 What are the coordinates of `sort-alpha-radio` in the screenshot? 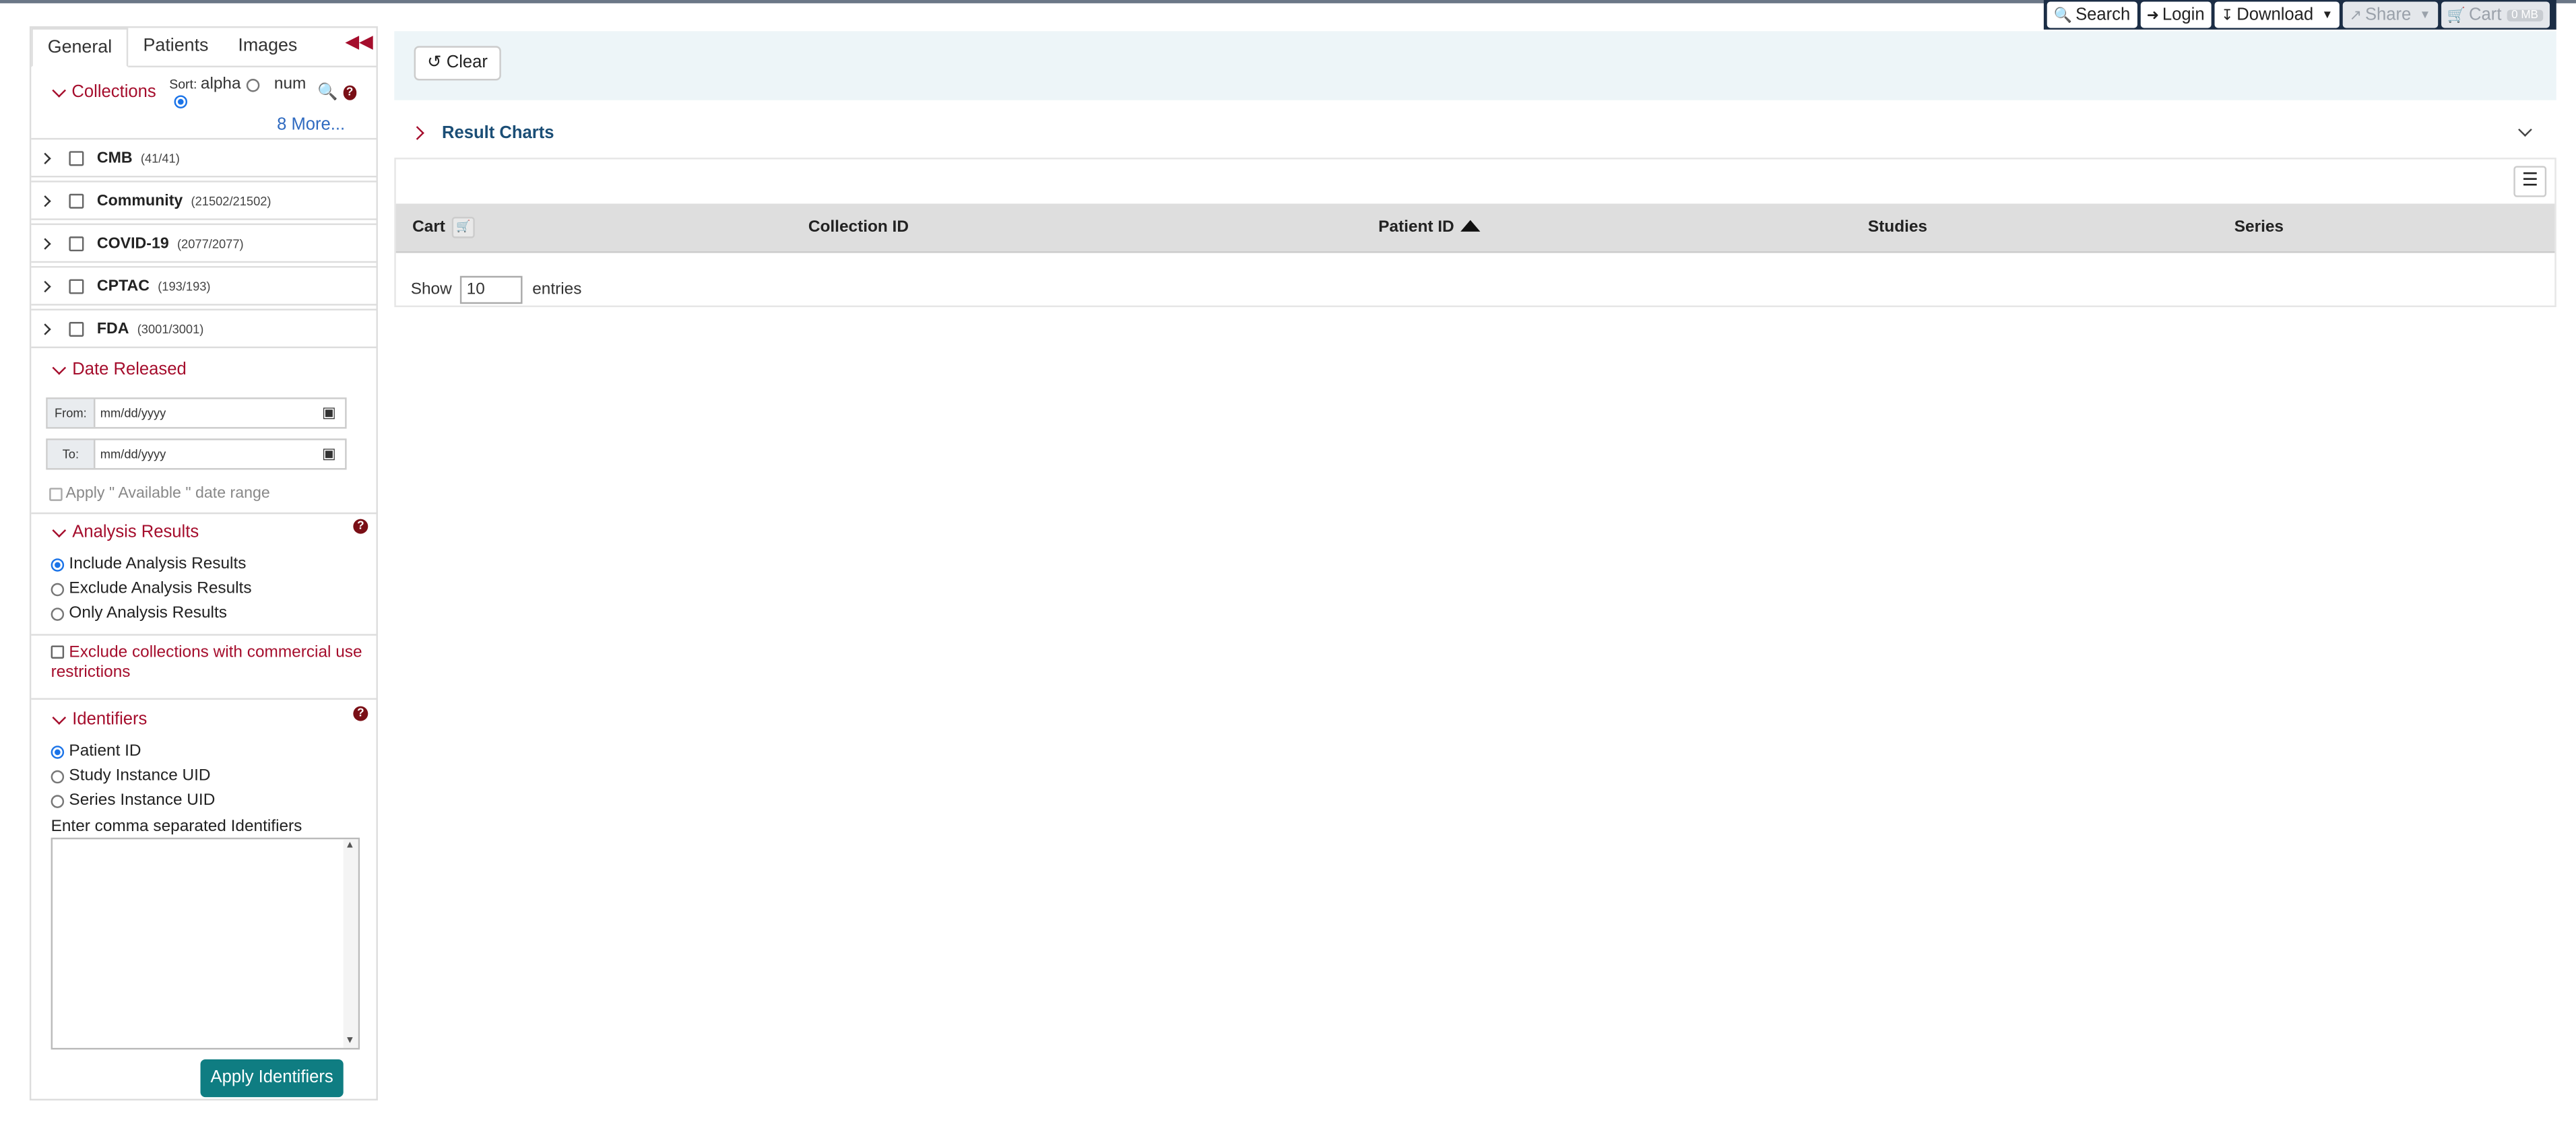 It's located at (252, 85).